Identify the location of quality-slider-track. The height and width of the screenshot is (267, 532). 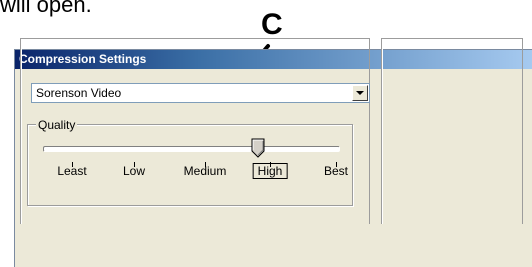
(191, 149).